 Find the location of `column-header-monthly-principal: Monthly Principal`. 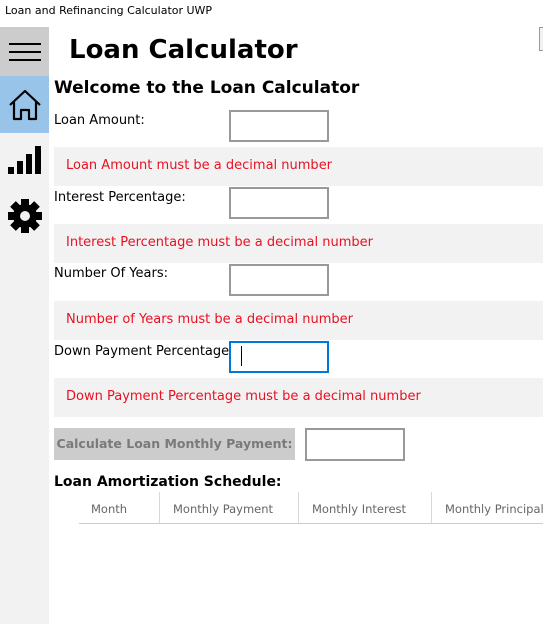

column-header-monthly-principal: Monthly Principal is located at coordinates (487, 507).